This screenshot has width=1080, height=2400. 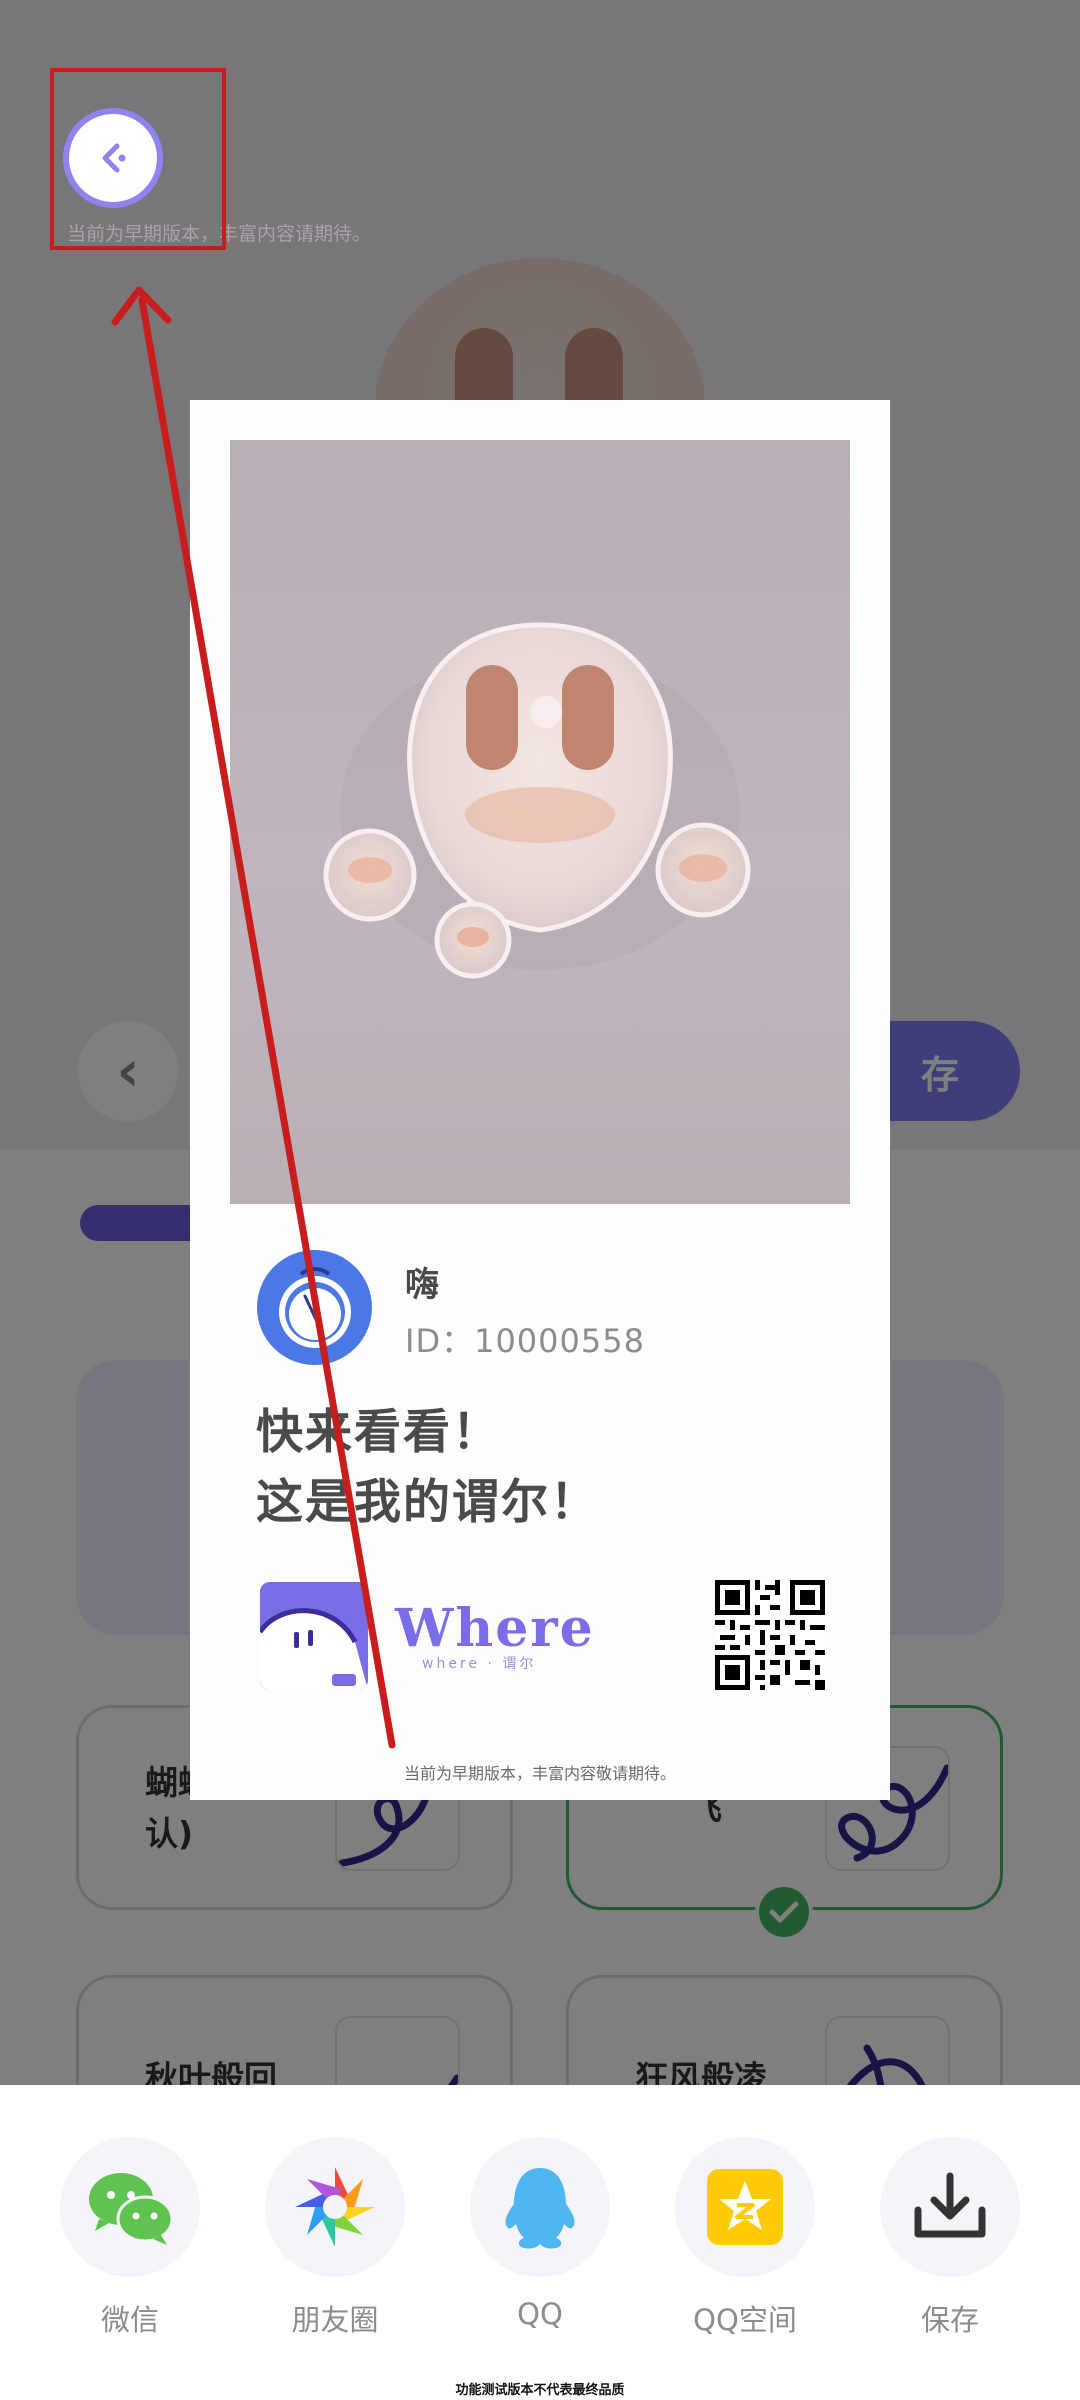 I want to click on qzone-icon, so click(x=745, y=2207).